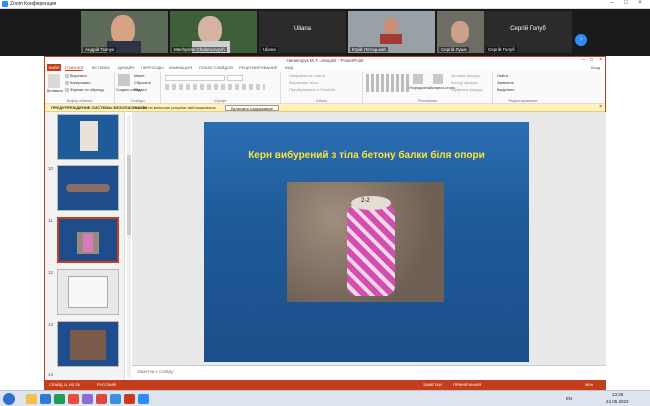 This screenshot has width=650, height=406. I want to click on language-indicator: РУССКИЙ, so click(106, 384).